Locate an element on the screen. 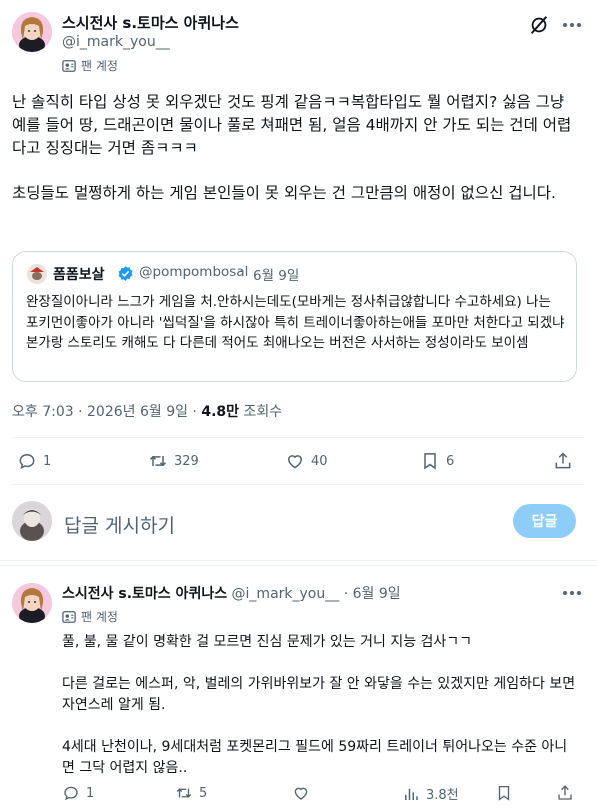 The height and width of the screenshot is (809, 597). reply-author-name: 스시전사 s.토마스 아퀴나스 is located at coordinates (144, 594).